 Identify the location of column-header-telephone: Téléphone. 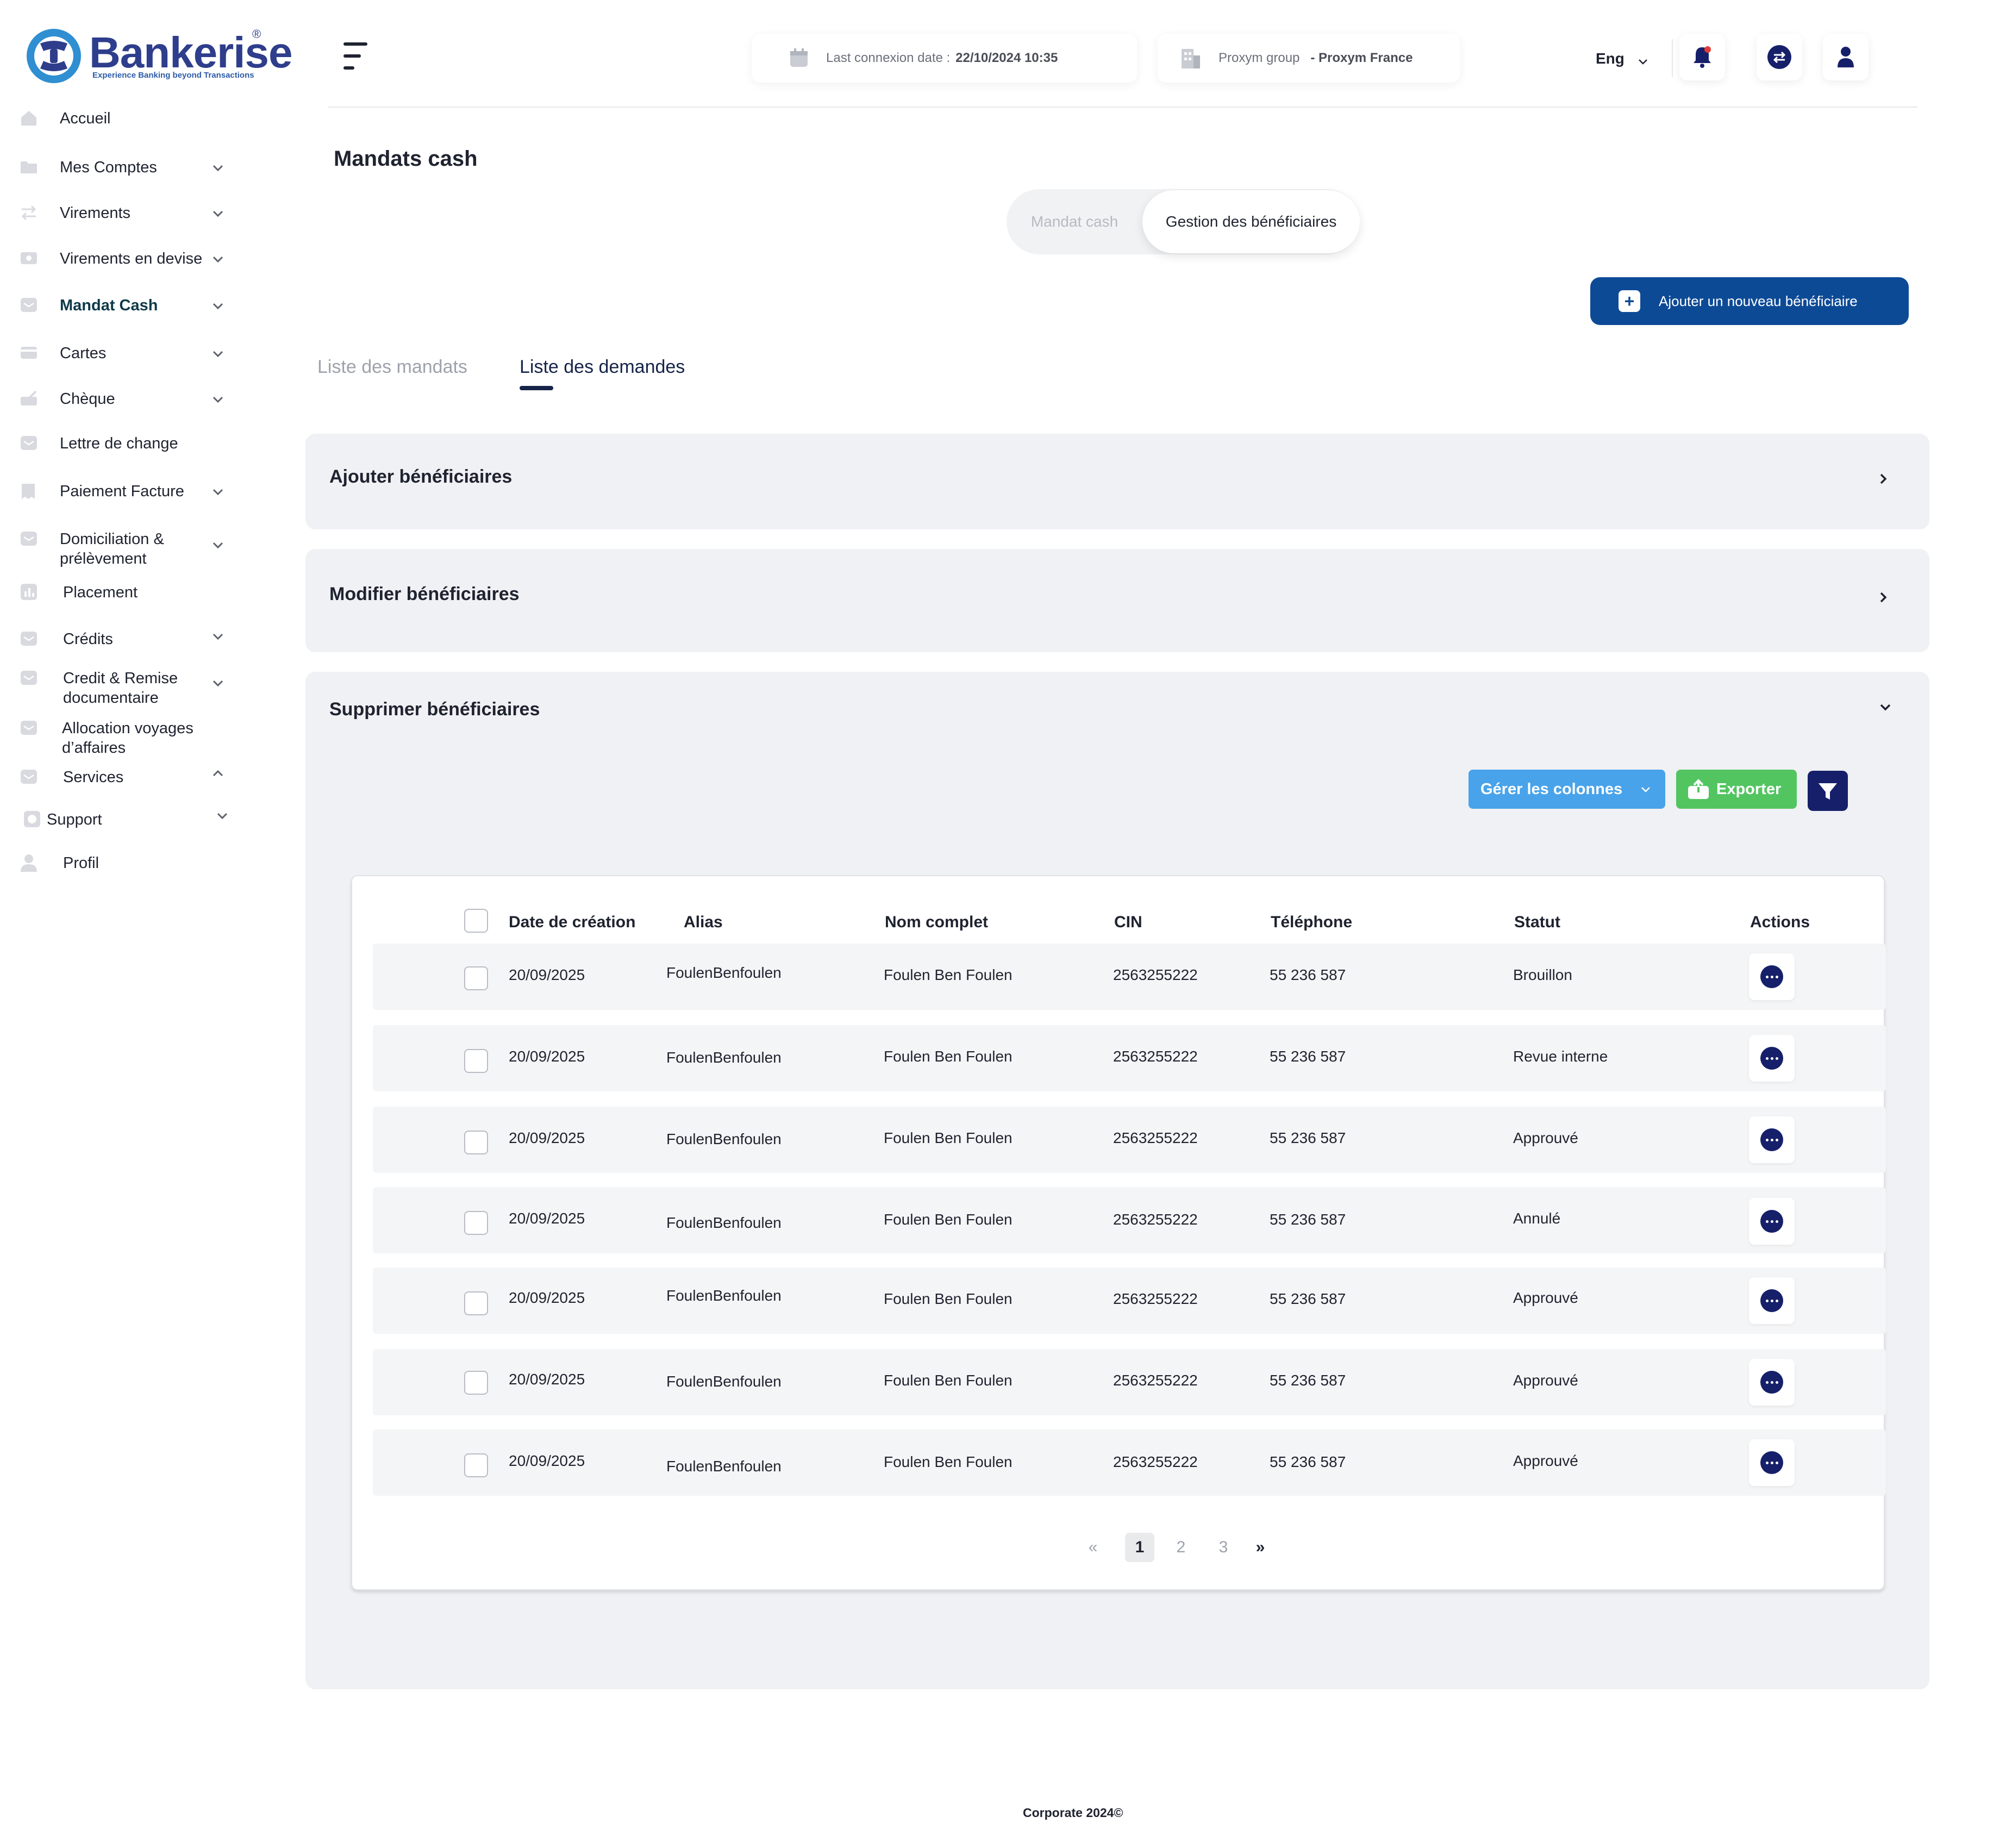
(1311, 923).